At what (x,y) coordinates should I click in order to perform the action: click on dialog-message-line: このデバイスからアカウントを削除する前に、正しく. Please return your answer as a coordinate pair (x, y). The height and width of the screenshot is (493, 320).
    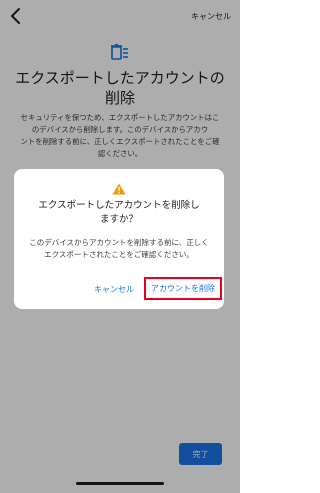
    Looking at the image, I should click on (119, 242).